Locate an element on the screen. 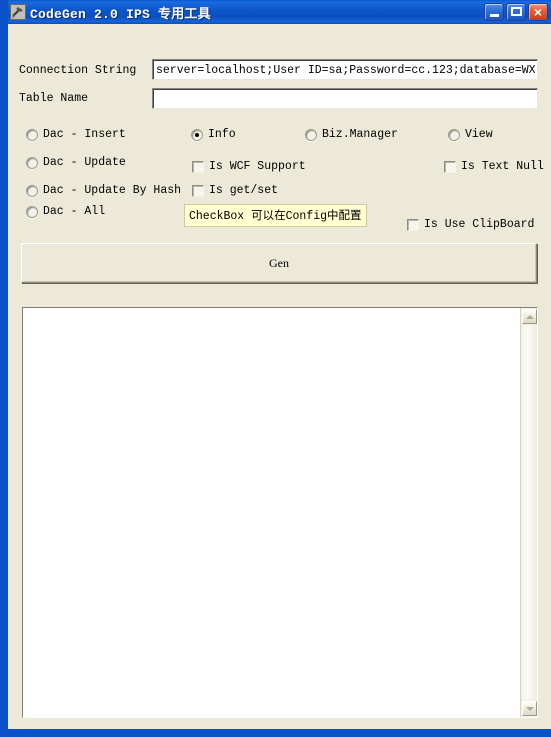 This screenshot has height=737, width=551. scrollbar-track is located at coordinates (529, 512).